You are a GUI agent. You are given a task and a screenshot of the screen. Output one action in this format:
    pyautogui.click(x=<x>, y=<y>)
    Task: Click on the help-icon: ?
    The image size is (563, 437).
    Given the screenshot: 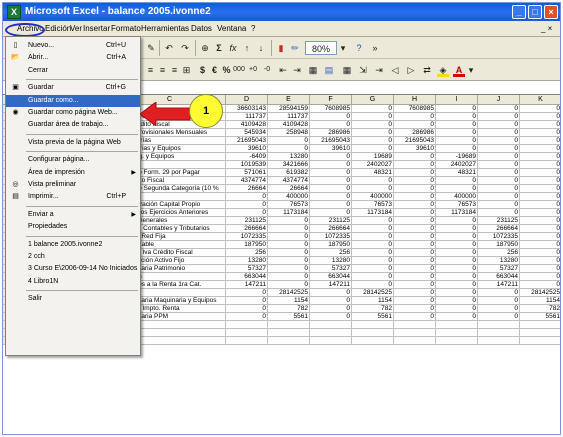 What is the action you would take?
    pyautogui.click(x=359, y=48)
    